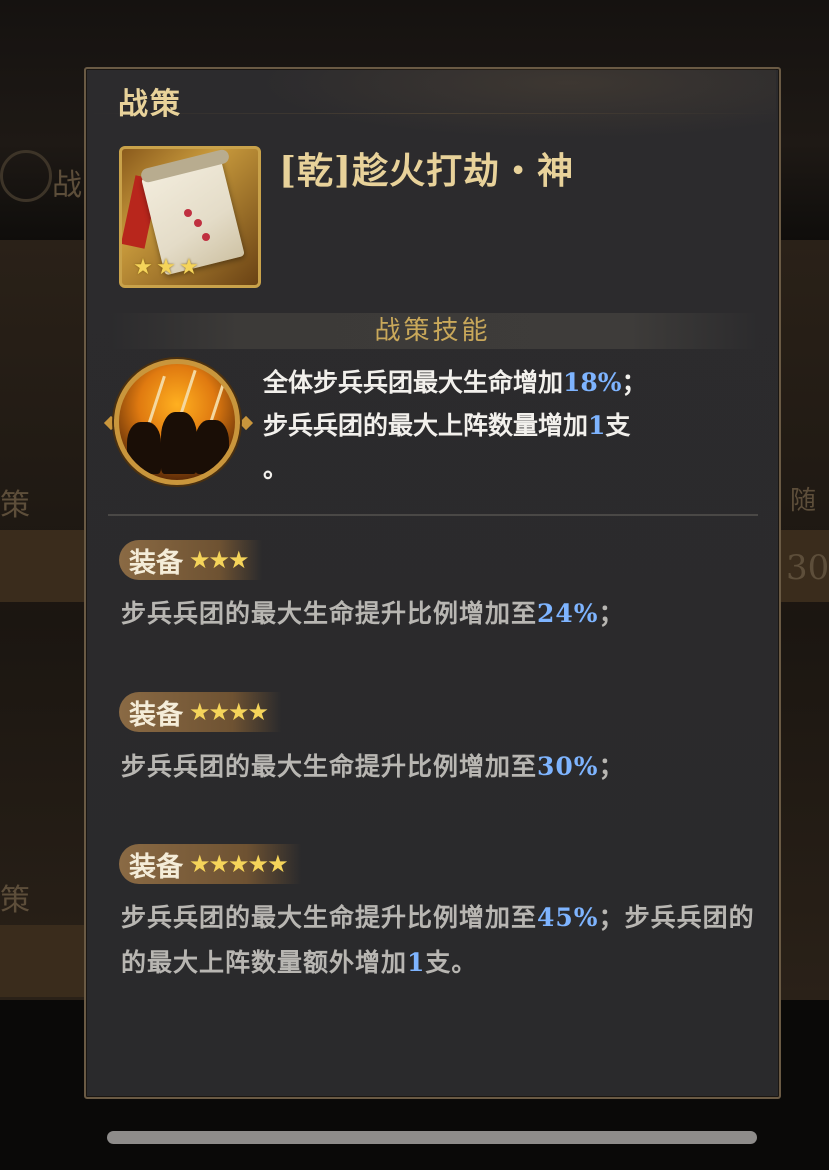 This screenshot has width=829, height=1170. What do you see at coordinates (592, 382) in the screenshot?
I see `skill-desc-value: 18%` at bounding box center [592, 382].